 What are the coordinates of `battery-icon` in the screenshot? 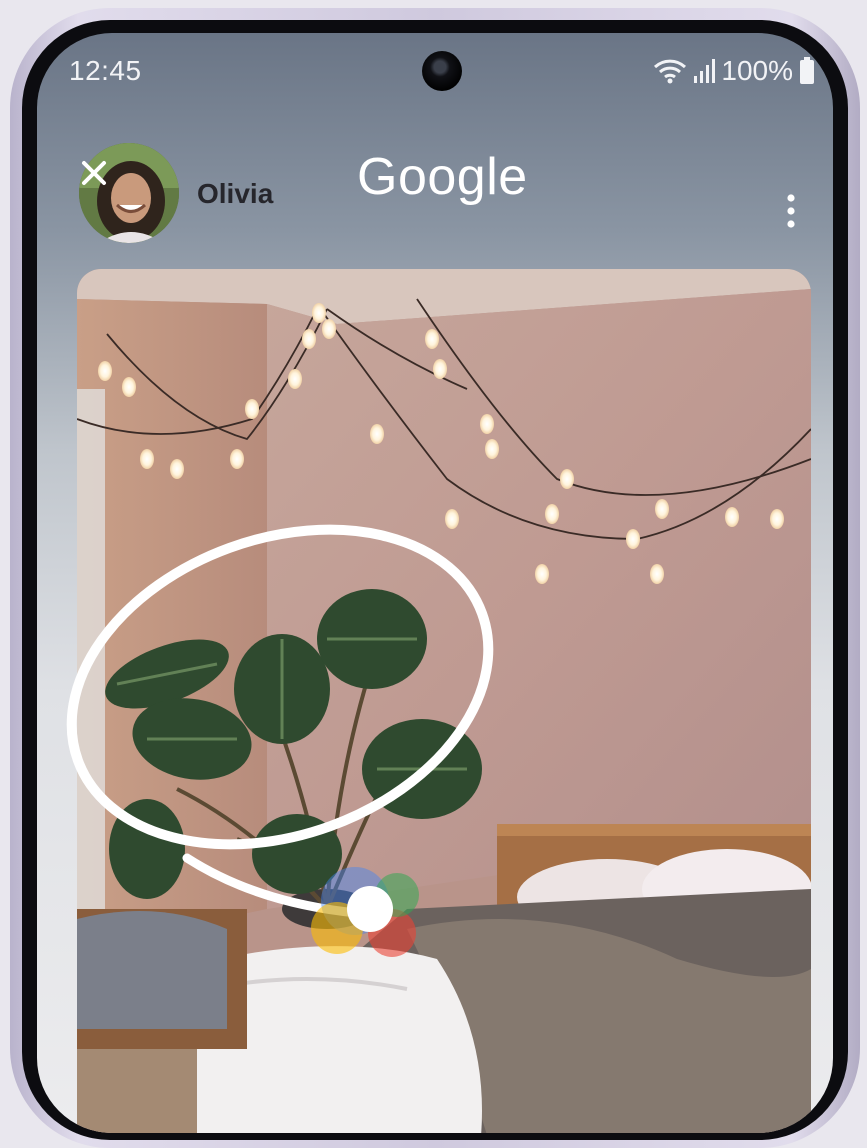 It's located at (807, 71).